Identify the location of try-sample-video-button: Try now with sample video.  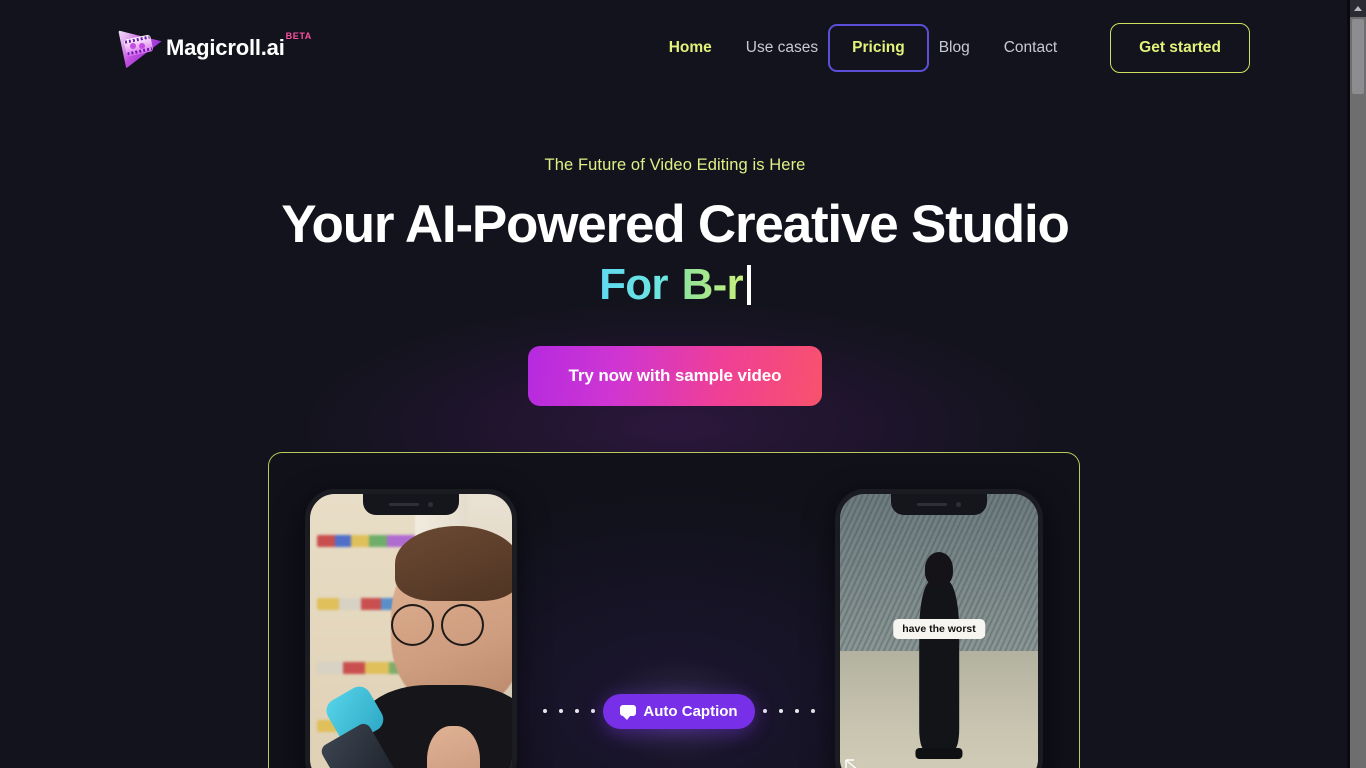
(675, 376).